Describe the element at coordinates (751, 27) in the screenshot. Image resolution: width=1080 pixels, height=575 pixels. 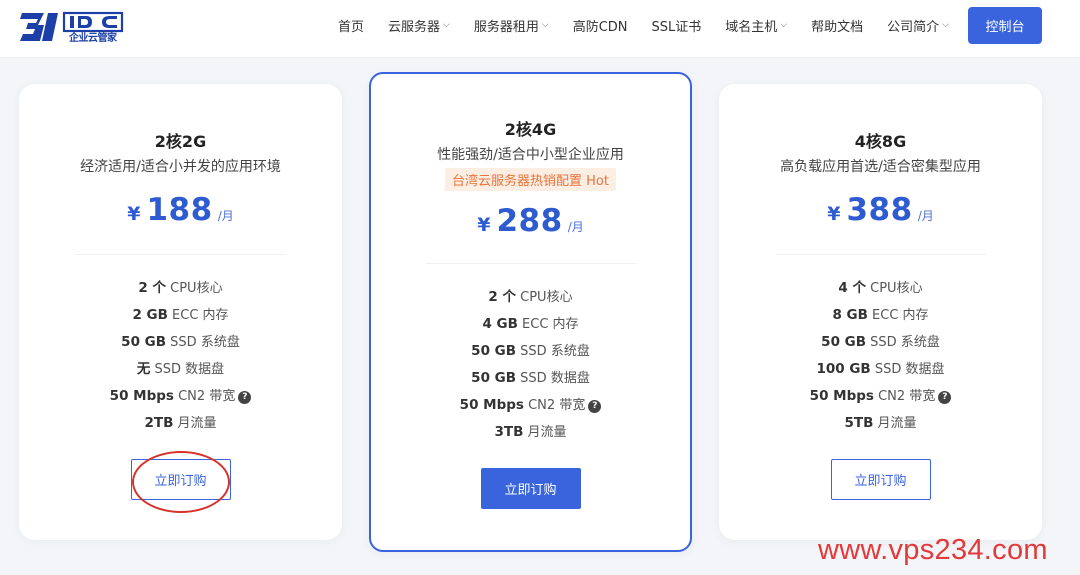
I see `nav-item-label: 域名主机` at that location.